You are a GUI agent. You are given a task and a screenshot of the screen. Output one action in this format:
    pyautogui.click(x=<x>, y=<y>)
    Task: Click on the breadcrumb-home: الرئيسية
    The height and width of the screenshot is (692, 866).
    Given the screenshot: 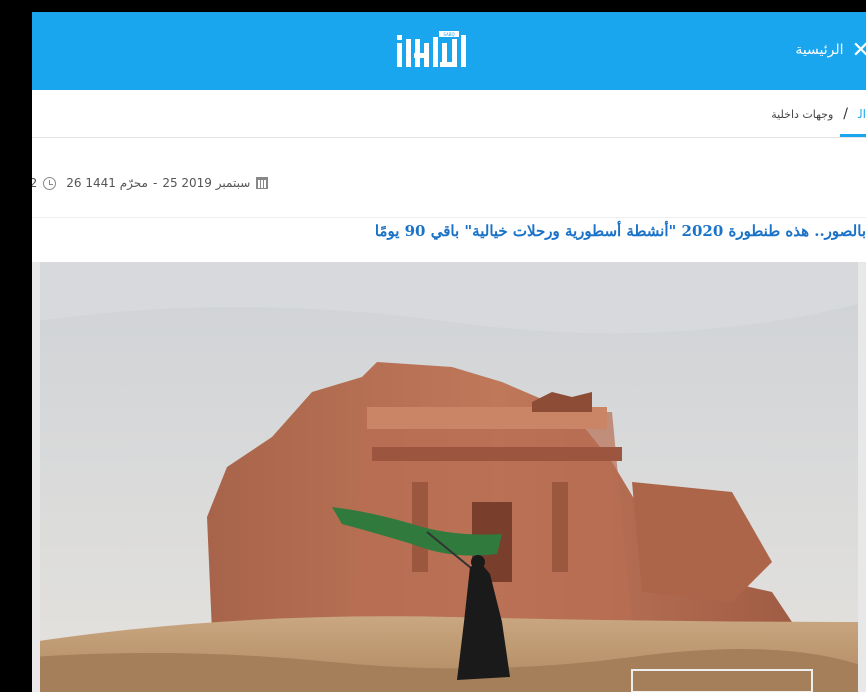 What is the action you would take?
    pyautogui.click(x=862, y=114)
    